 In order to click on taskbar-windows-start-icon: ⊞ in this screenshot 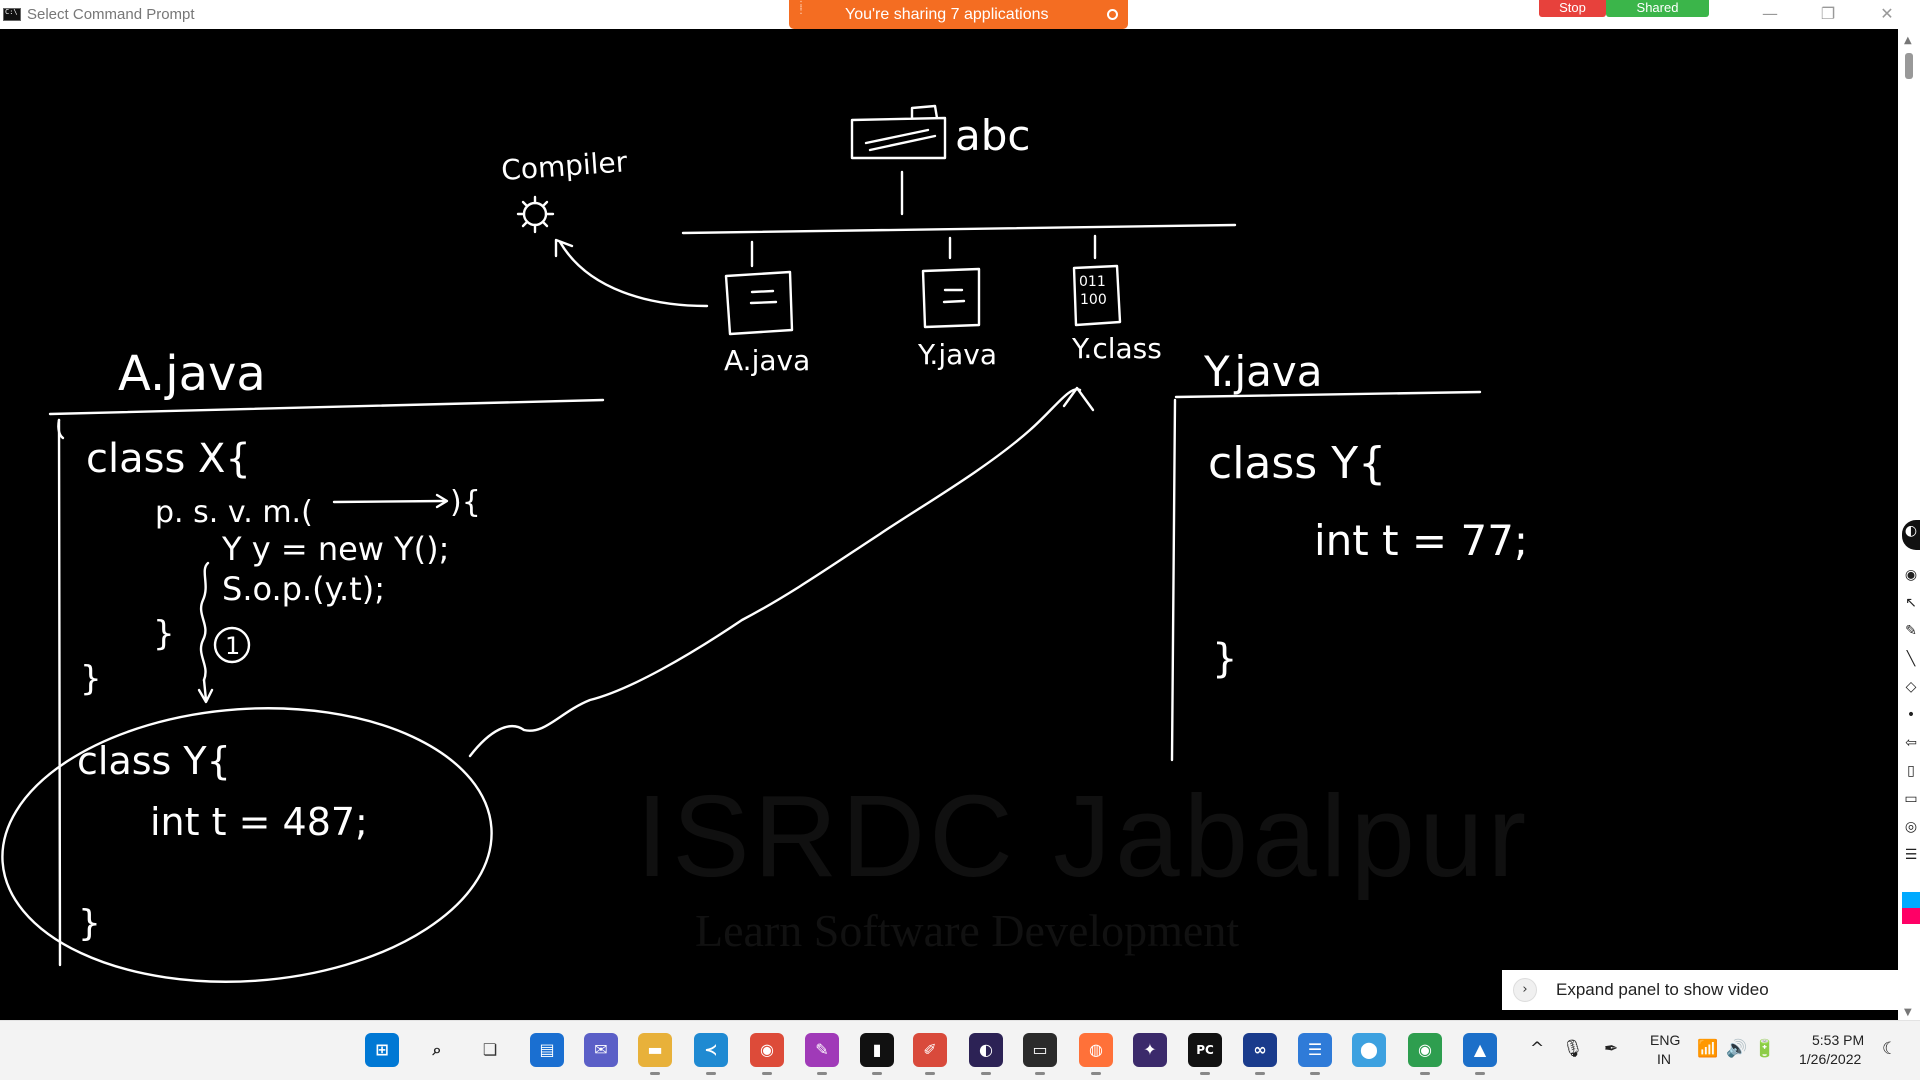, I will do `click(382, 1050)`.